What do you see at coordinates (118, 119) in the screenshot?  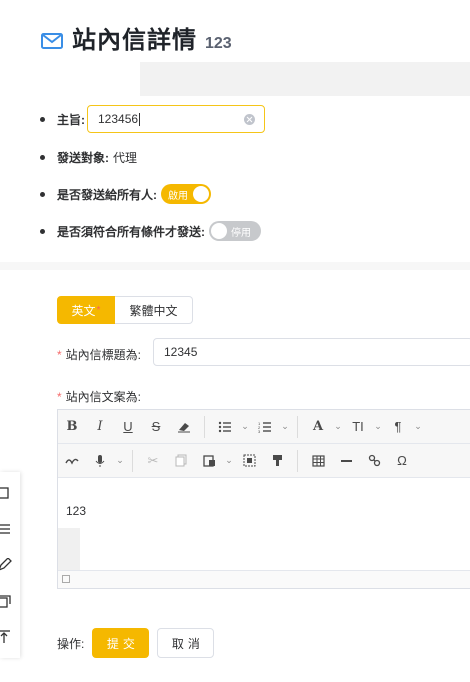 I see `subject-value: 123456` at bounding box center [118, 119].